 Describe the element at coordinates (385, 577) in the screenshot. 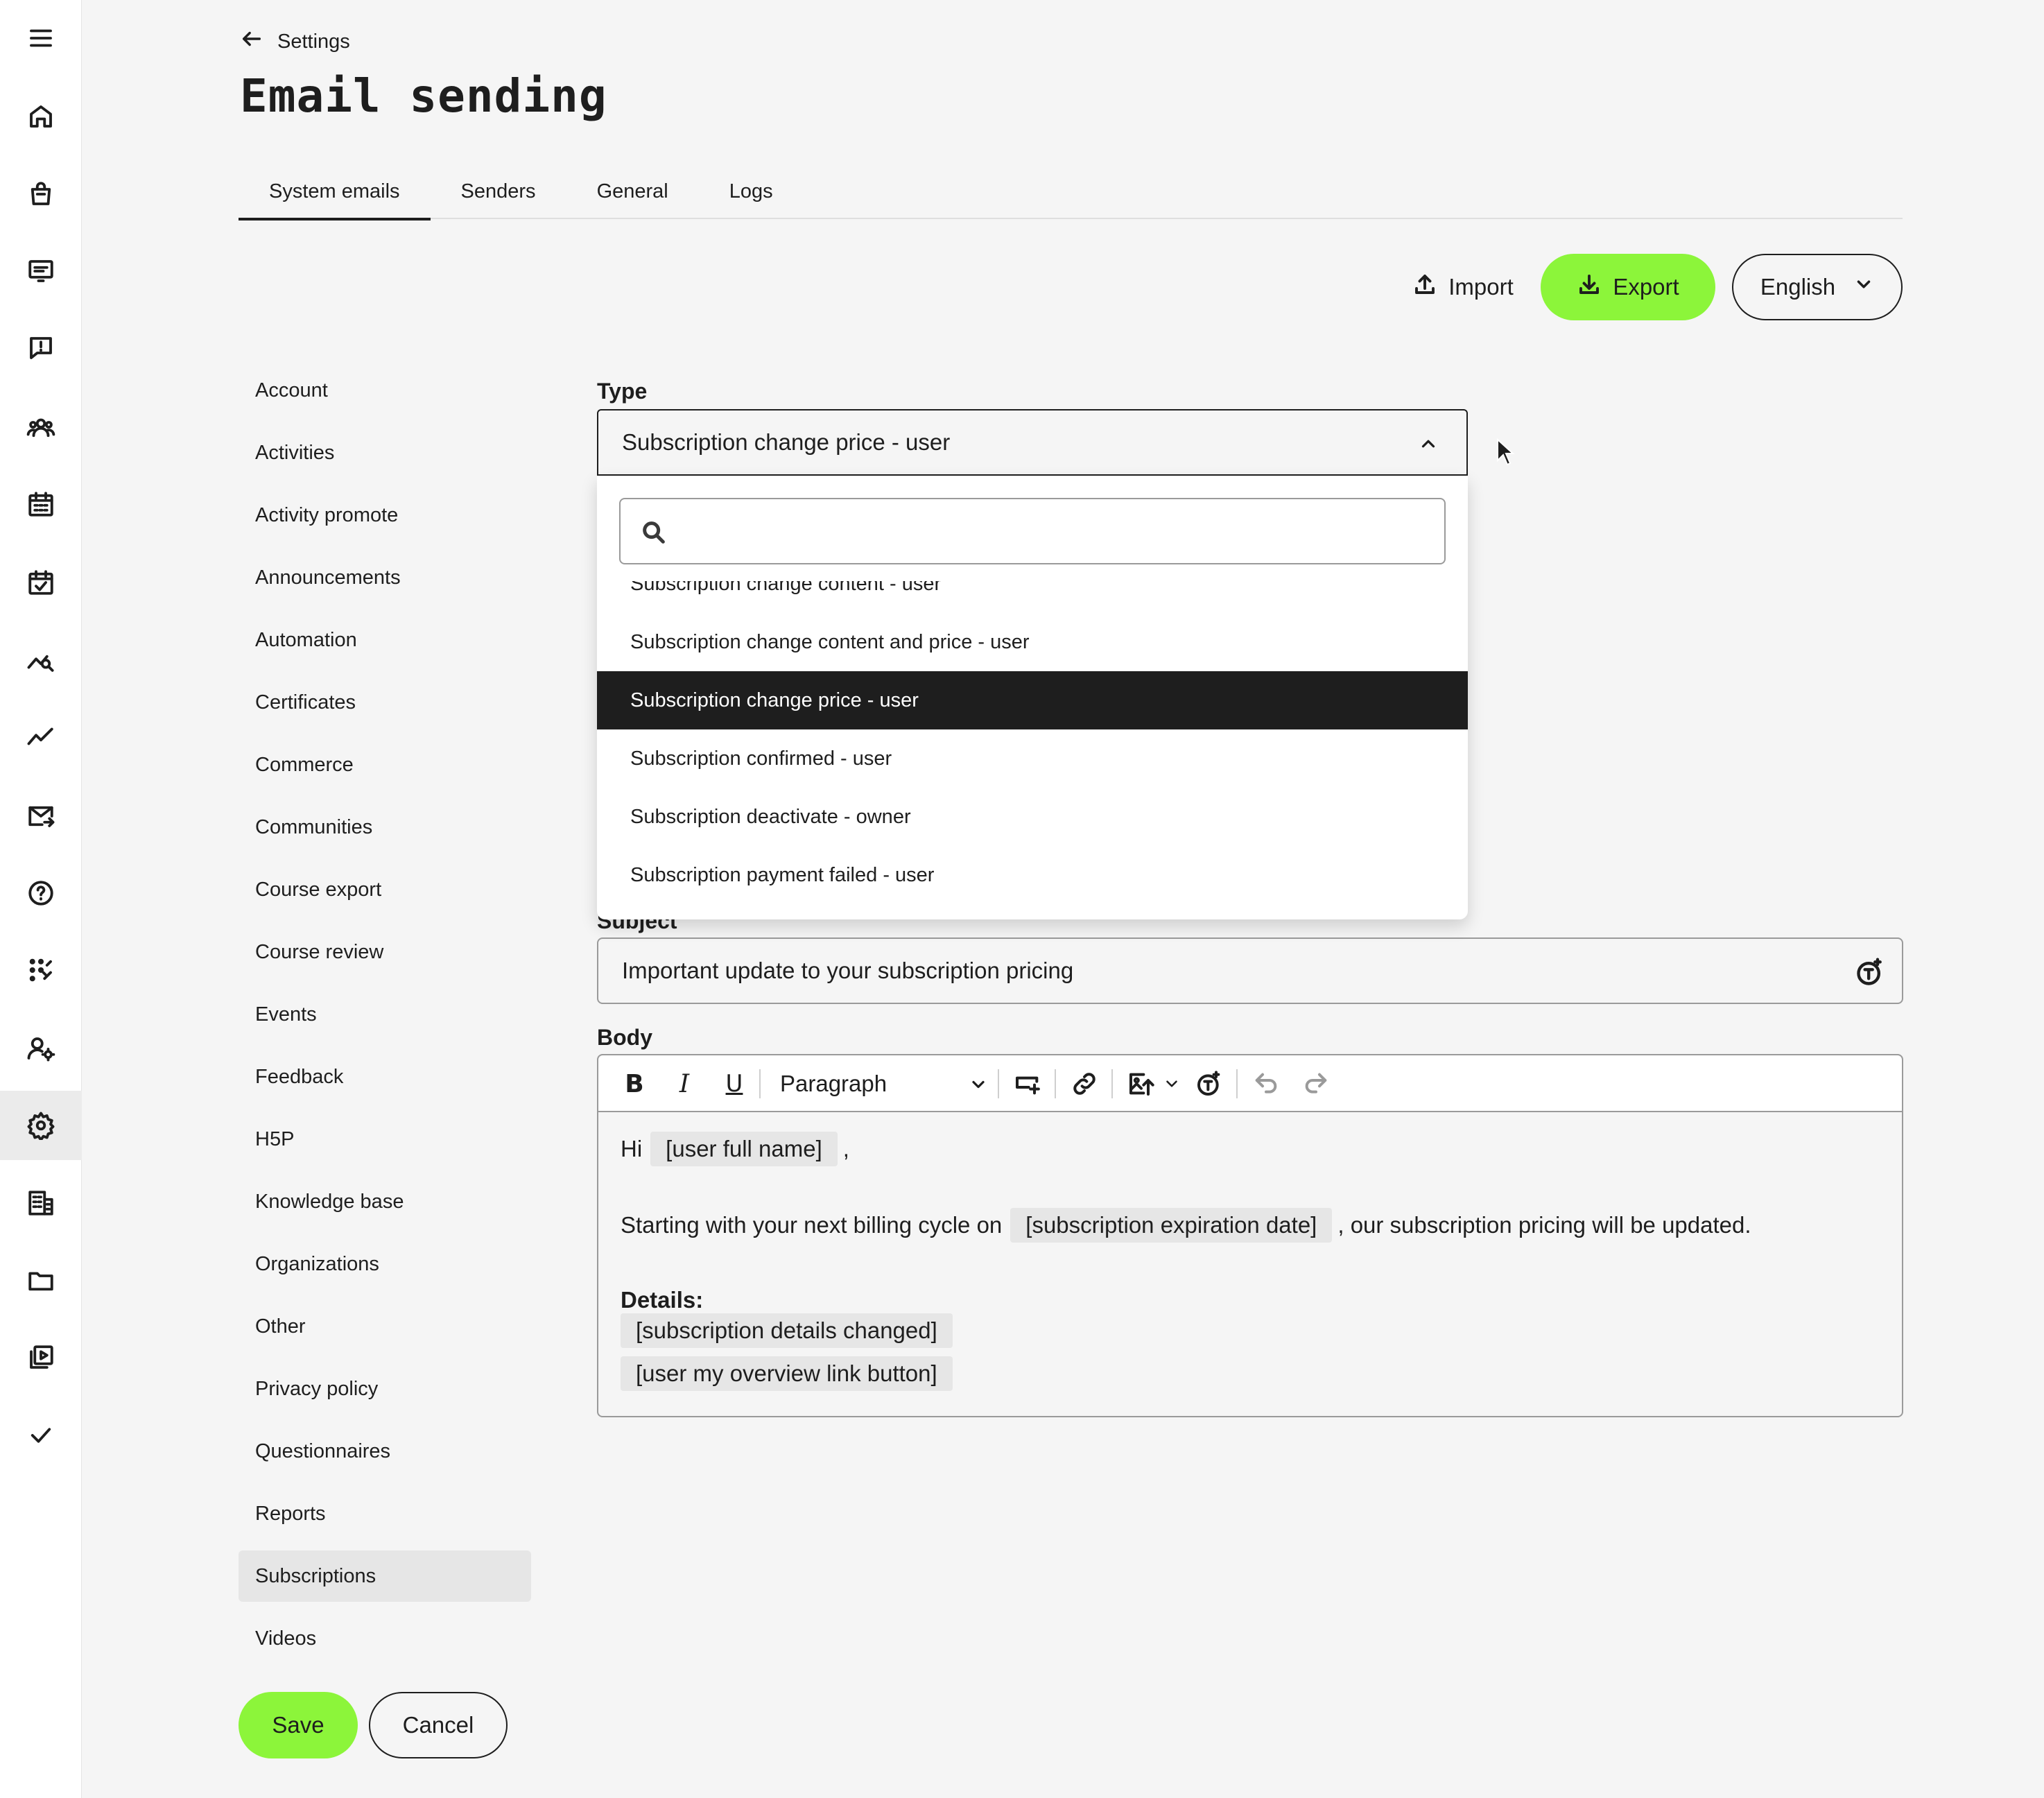

I see `category-announcements: Announcements` at that location.